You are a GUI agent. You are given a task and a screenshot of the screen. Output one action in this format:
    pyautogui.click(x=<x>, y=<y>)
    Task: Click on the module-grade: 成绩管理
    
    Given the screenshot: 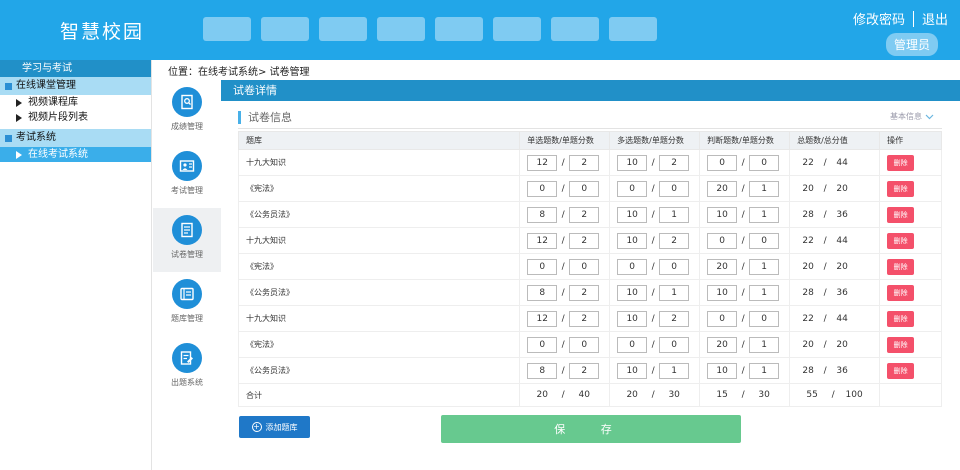 What is the action you would take?
    pyautogui.click(x=187, y=112)
    